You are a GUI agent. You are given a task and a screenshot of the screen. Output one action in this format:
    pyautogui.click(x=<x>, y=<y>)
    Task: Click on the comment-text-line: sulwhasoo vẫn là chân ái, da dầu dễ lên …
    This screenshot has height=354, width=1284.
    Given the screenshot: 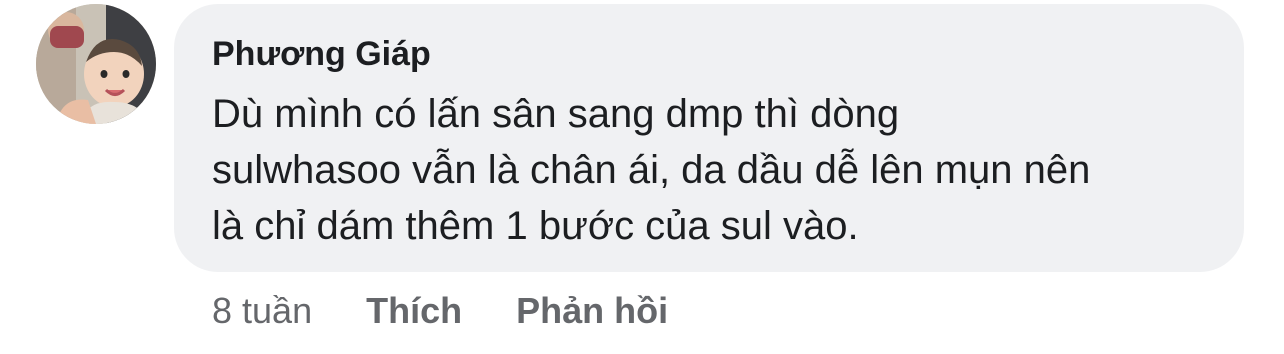 What is the action you would take?
    pyautogui.click(x=651, y=170)
    